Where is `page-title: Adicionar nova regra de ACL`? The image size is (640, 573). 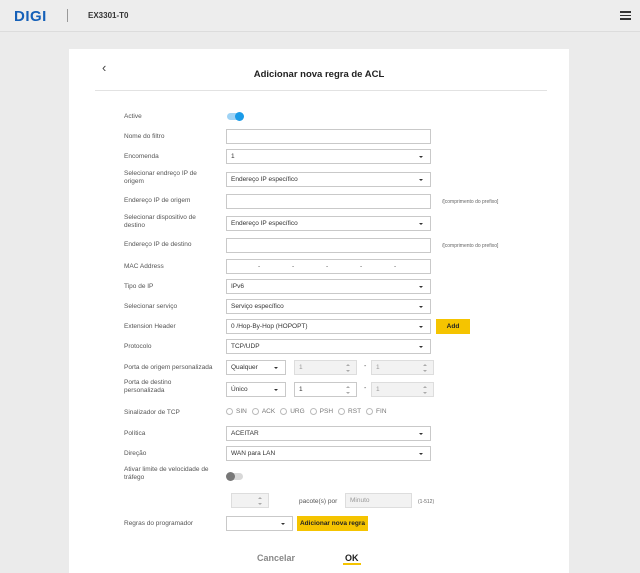 page-title: Adicionar nova regra de ACL is located at coordinates (319, 74).